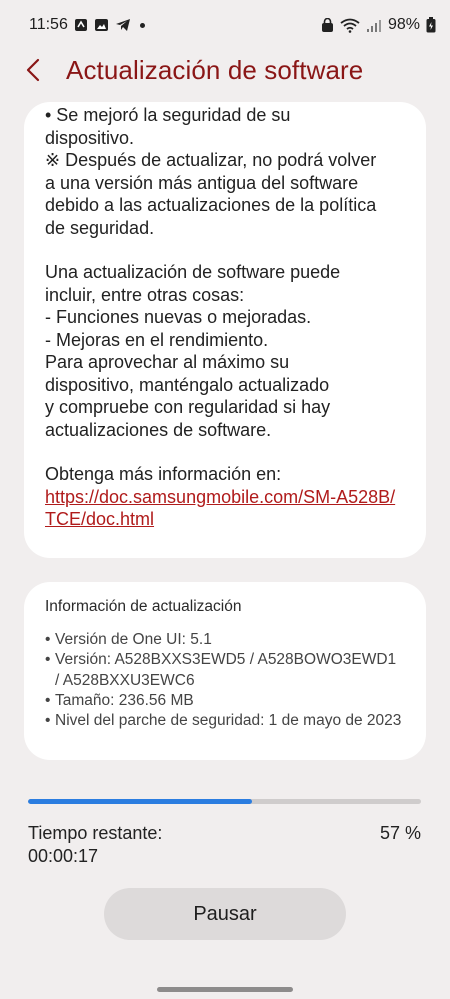 Image resolution: width=450 pixels, height=999 pixels. What do you see at coordinates (163, 474) in the screenshot?
I see `more-info-label: Obtenga más información en:` at bounding box center [163, 474].